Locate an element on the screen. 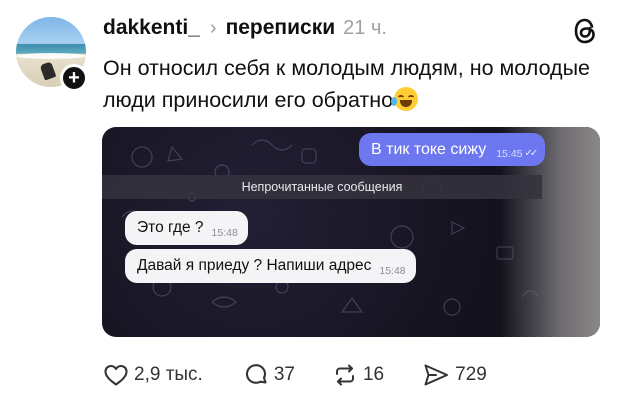 This screenshot has width=620, height=405. comment-icon is located at coordinates (256, 374).